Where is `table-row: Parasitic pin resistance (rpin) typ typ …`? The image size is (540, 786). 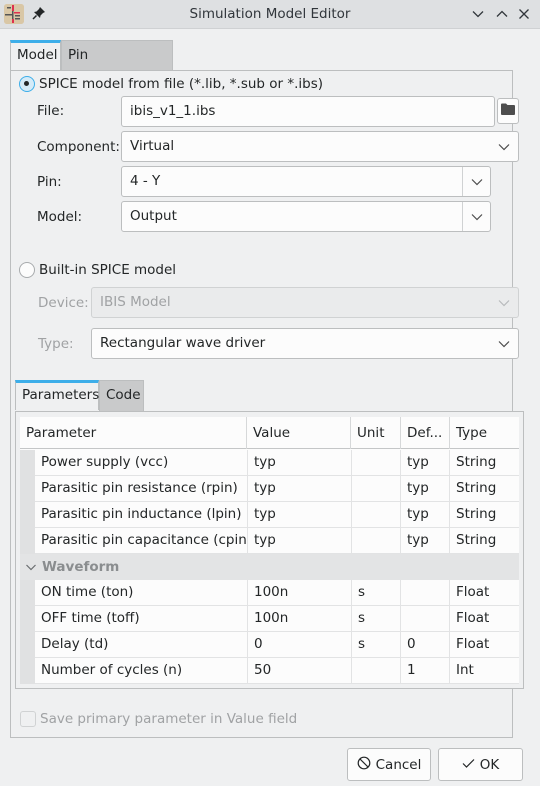 table-row: Parasitic pin resistance (rpin) typ typ … is located at coordinates (269, 489).